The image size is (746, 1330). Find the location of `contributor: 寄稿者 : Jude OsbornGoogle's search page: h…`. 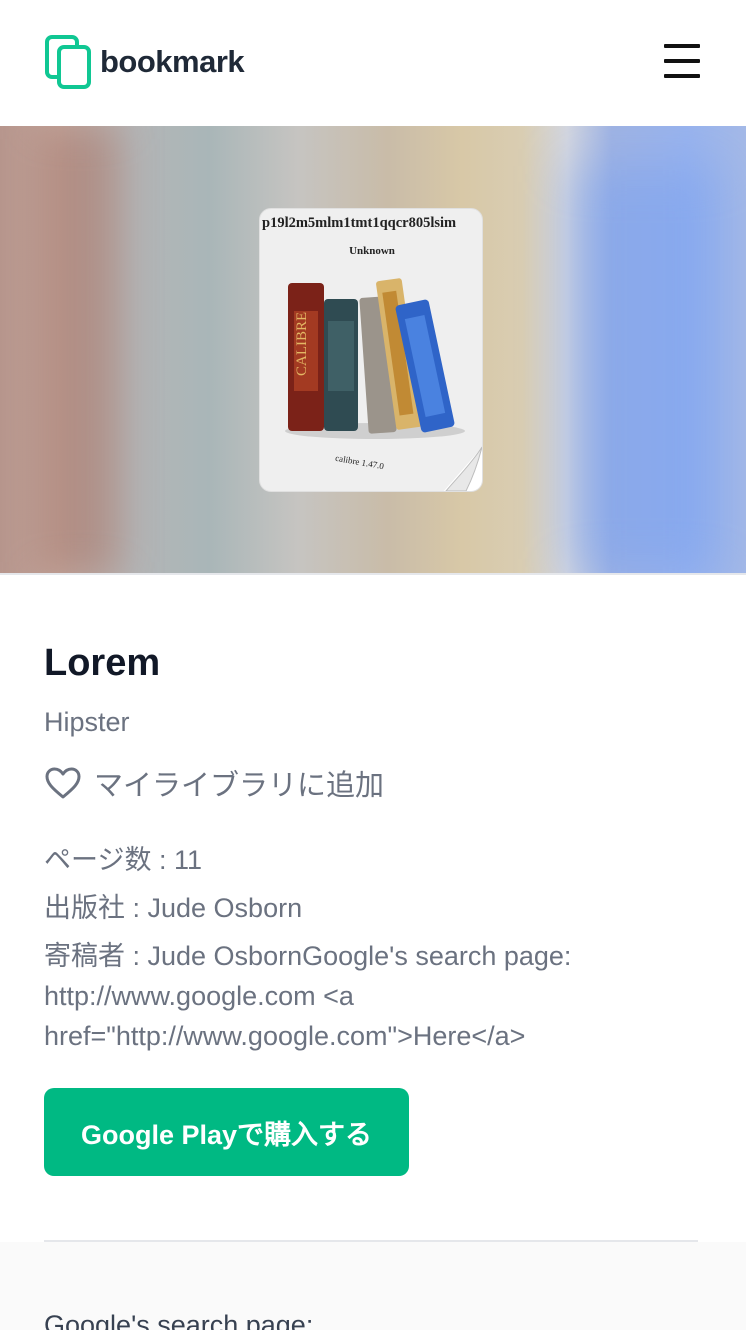

contributor: 寄稿者 : Jude OsbornGoogle's search page: h… is located at coordinates (308, 996).